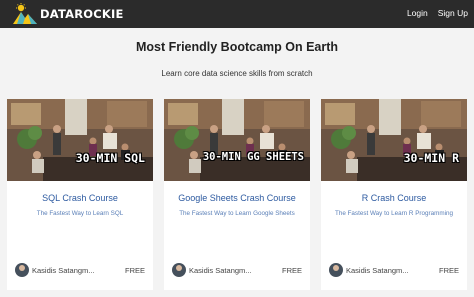 This screenshot has width=474, height=297. Describe the element at coordinates (25, 13) in the screenshot. I see `logo-mountain-icon` at that location.